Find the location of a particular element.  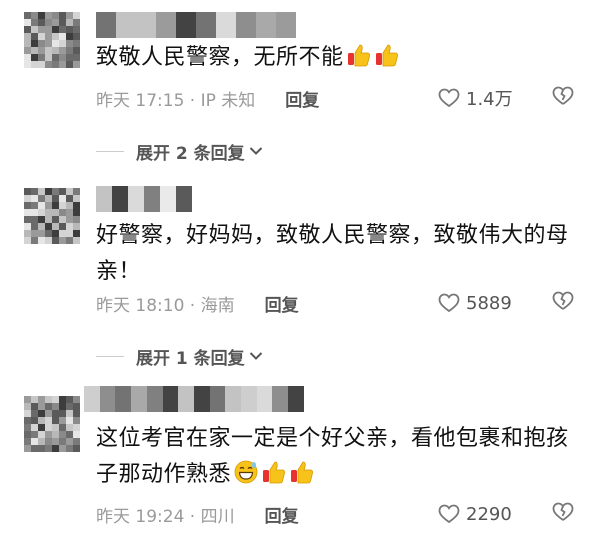

grinning-sweat-icon is located at coordinates (246, 478).